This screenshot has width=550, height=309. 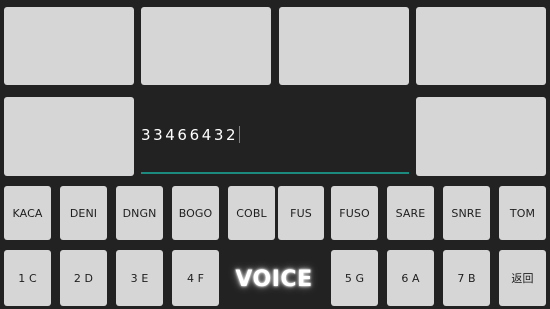 I want to click on input-underline, so click(x=275, y=173).